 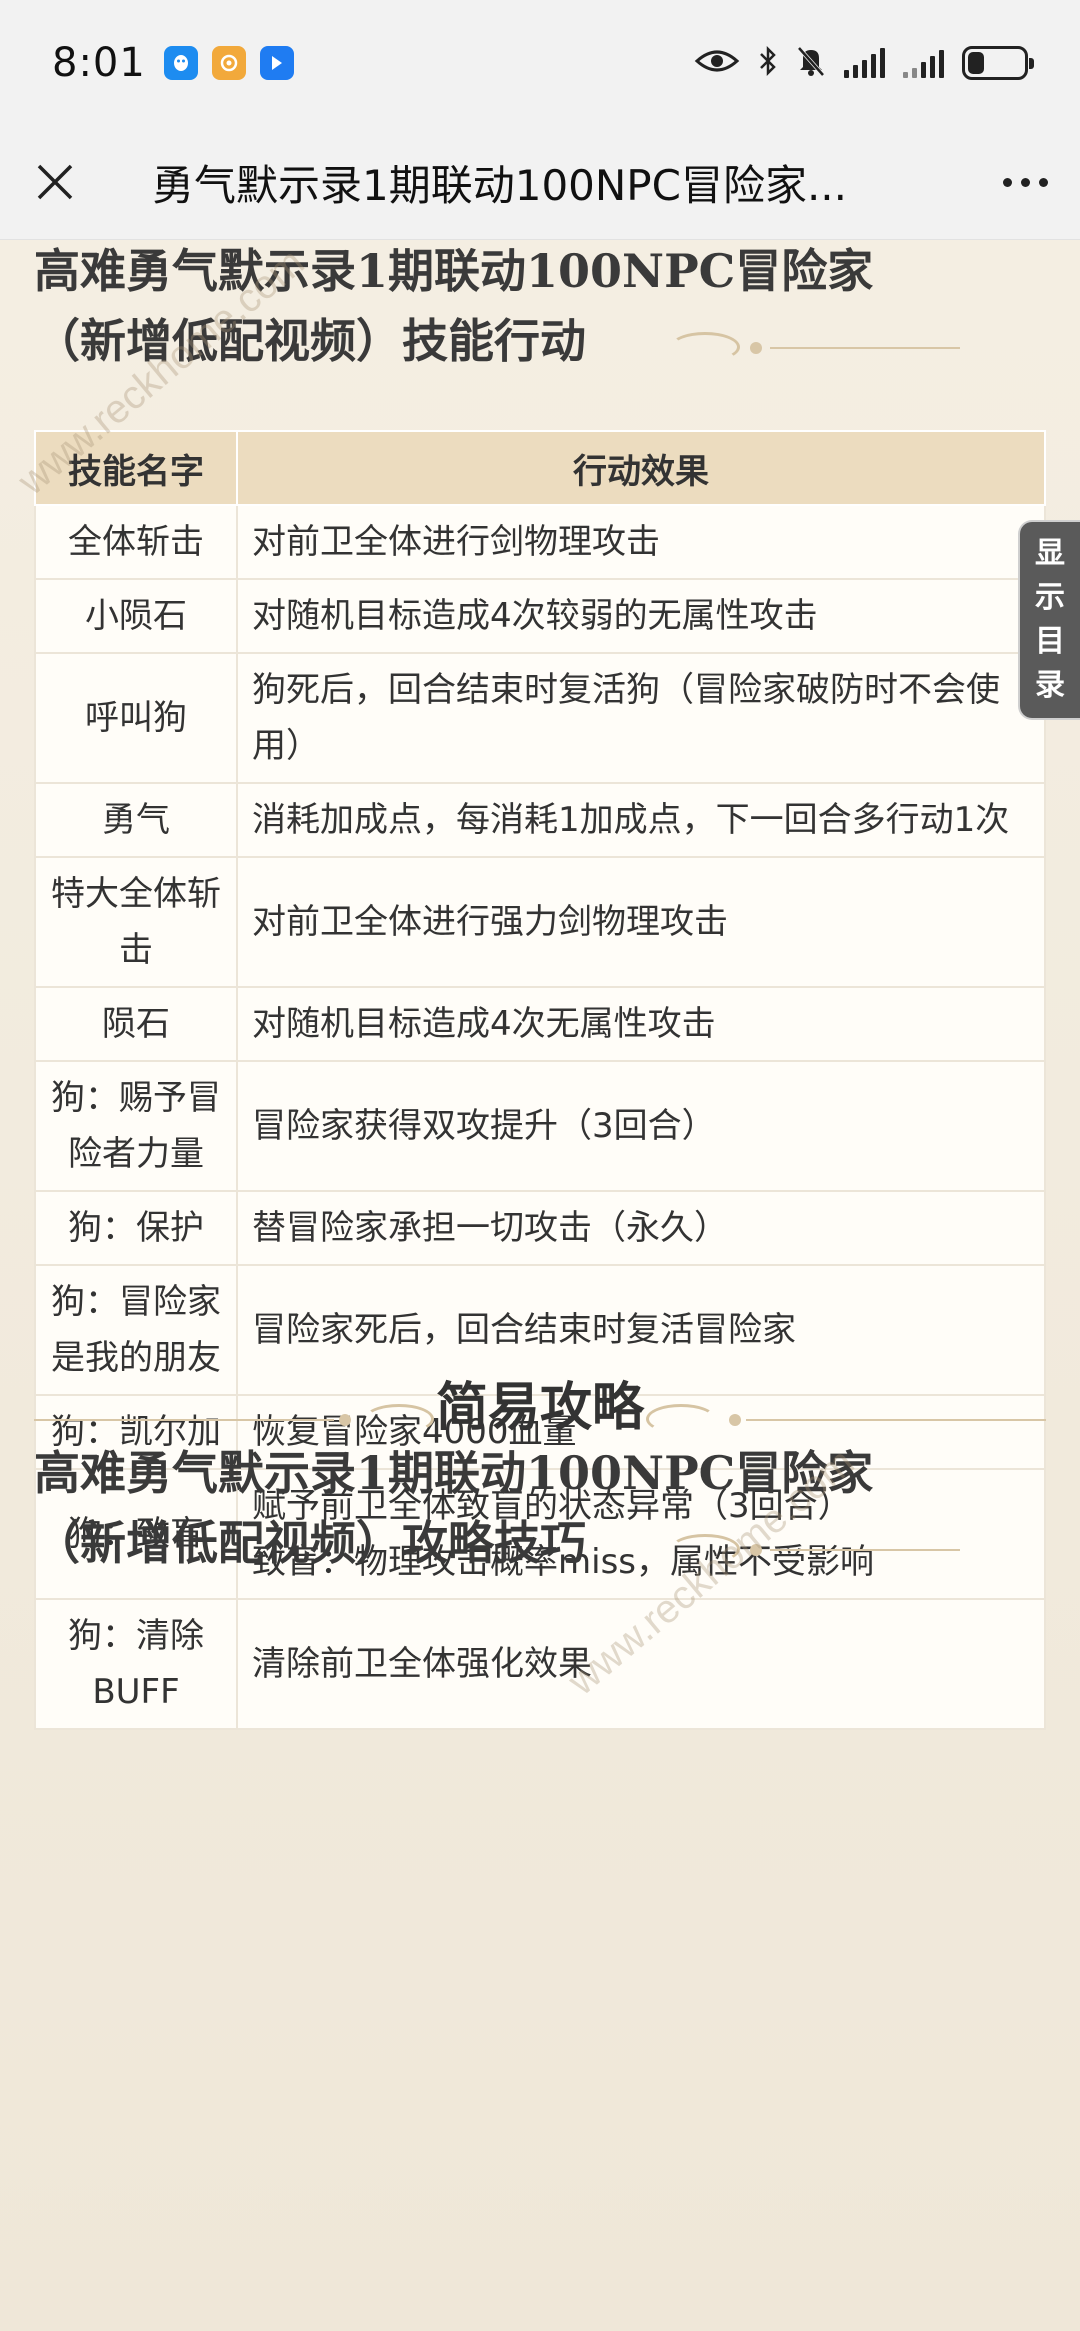 What do you see at coordinates (276, 62) in the screenshot?
I see `lark-app-icon` at bounding box center [276, 62].